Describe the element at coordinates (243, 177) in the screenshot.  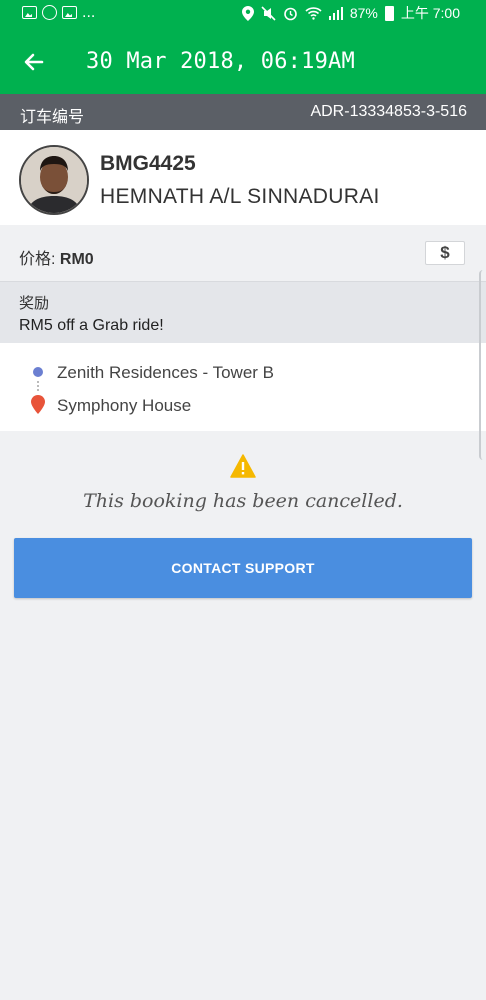
I see `driver-card: BMG4425 HEMNATH A/L SINNADURAI` at that location.